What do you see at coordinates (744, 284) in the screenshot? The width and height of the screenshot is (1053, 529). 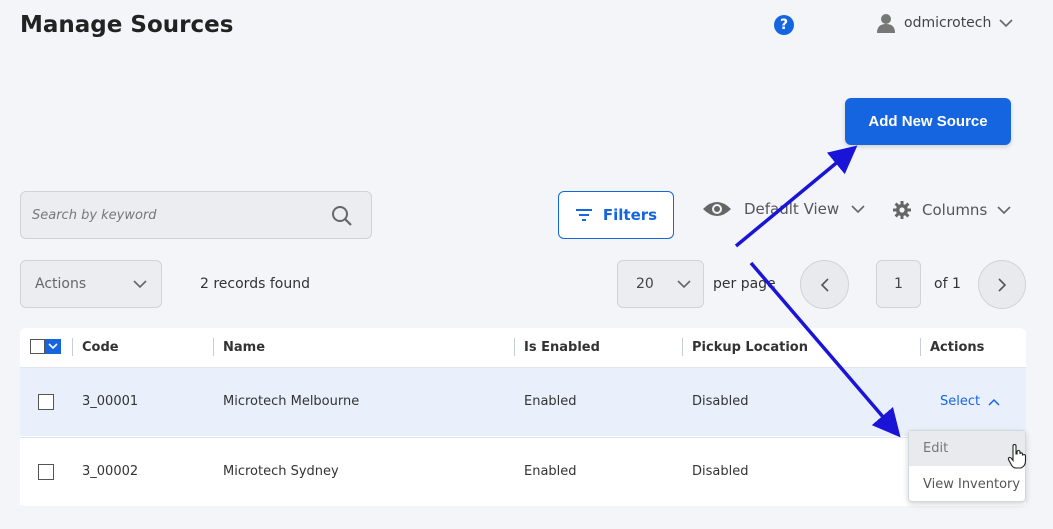 I see `per-page-label: per page` at bounding box center [744, 284].